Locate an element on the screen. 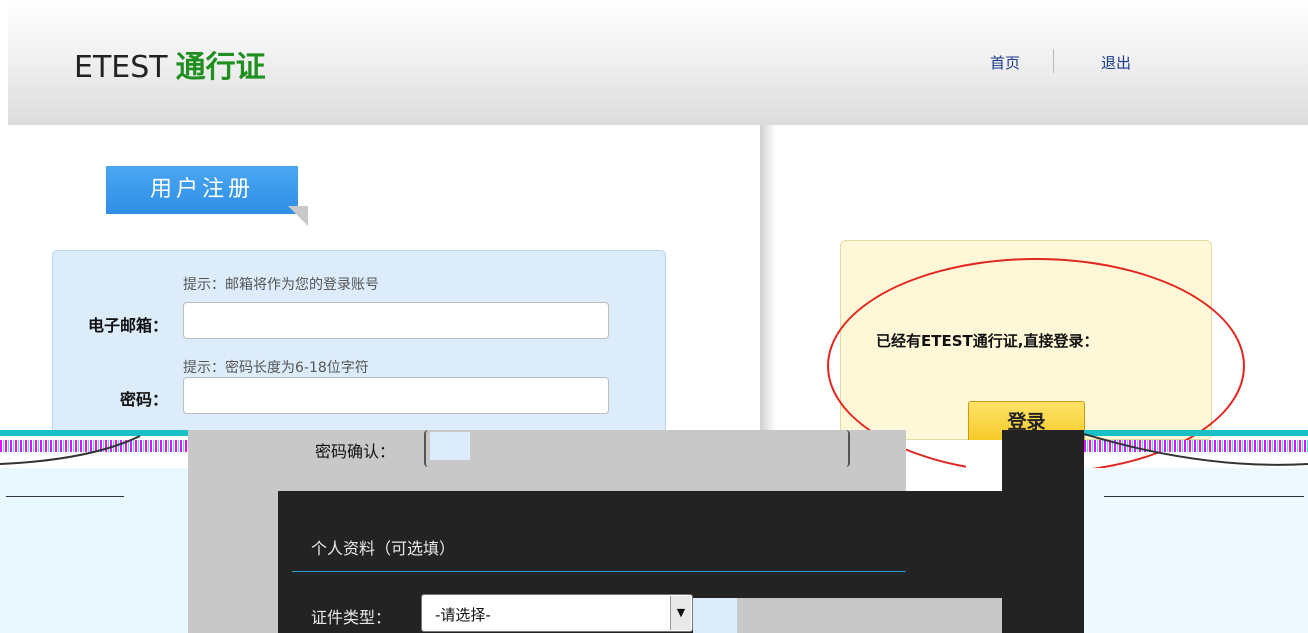 Image resolution: width=1308 pixels, height=633 pixels. password-confirm-slot is located at coordinates (450, 446).